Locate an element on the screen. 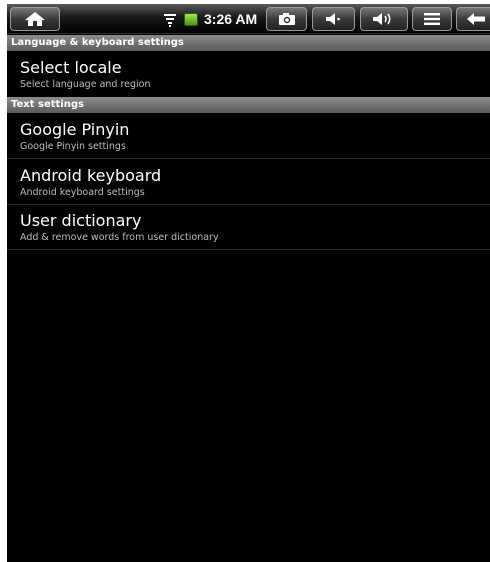 The image size is (490, 562). section-header-language-keyboard: Language & keyboard settings is located at coordinates (248, 43).